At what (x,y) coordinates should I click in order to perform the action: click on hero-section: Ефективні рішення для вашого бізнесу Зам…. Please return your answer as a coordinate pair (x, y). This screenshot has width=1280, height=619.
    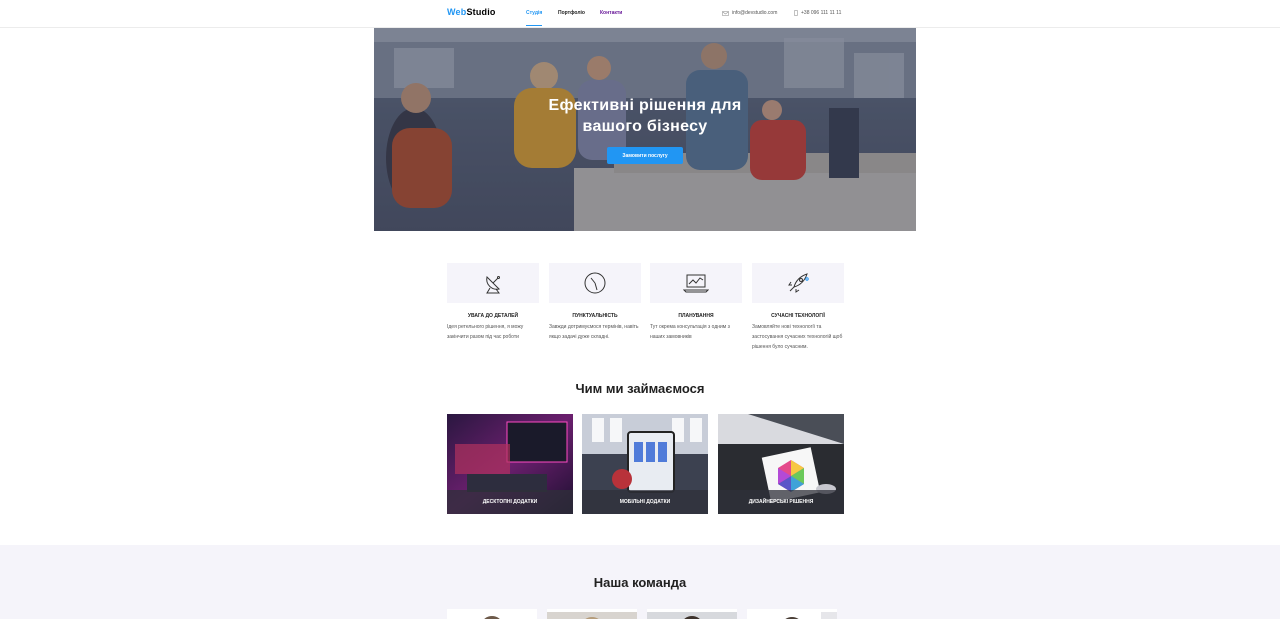
    Looking at the image, I should click on (645, 129).